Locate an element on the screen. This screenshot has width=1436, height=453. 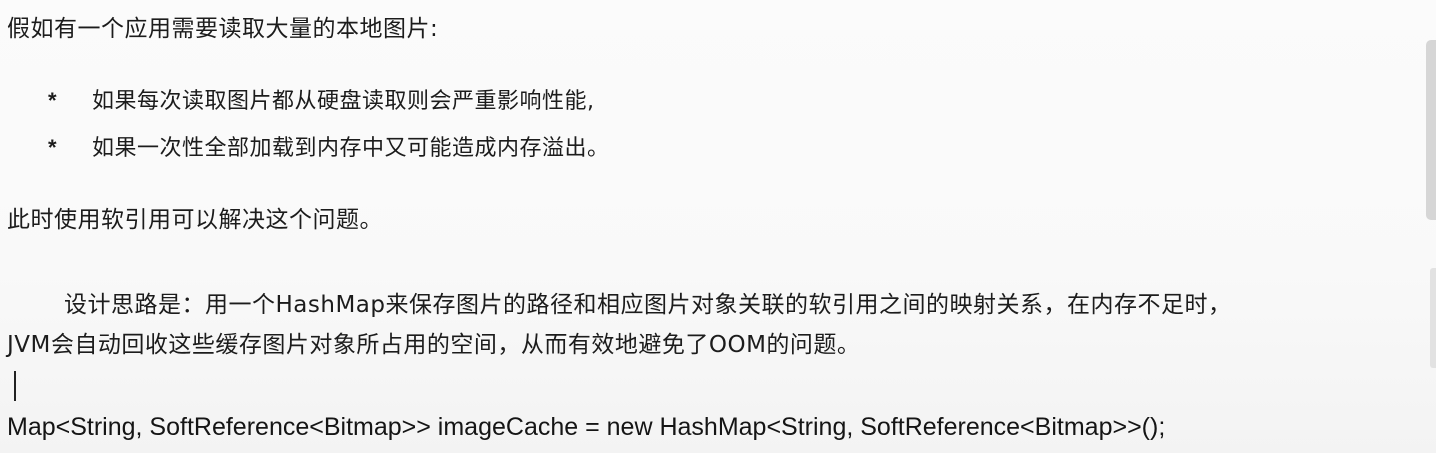
bullet-item: * 如果一次性全部加载到内存中又可能造成内存溢出。 is located at coordinates (329, 148).